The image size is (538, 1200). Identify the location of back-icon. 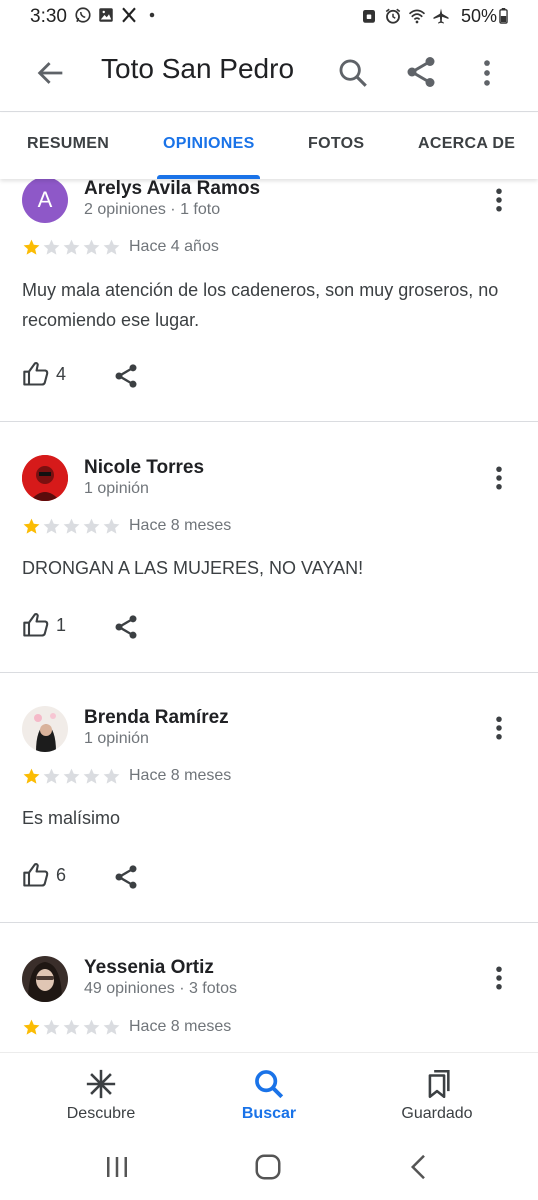
(419, 1167).